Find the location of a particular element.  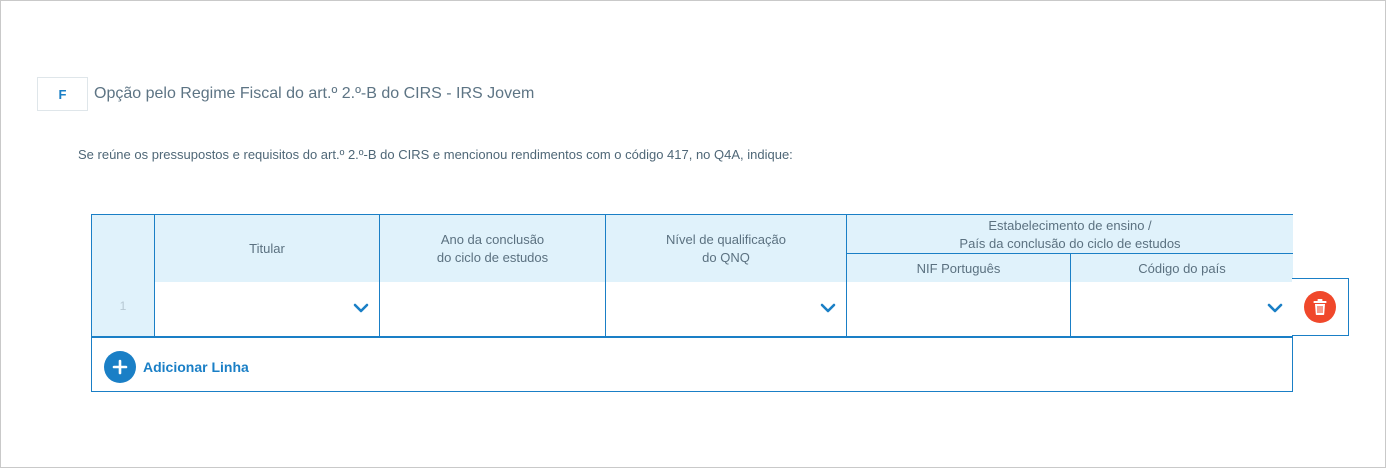

header-nivel-line1: Nível de qualificação is located at coordinates (726, 239).